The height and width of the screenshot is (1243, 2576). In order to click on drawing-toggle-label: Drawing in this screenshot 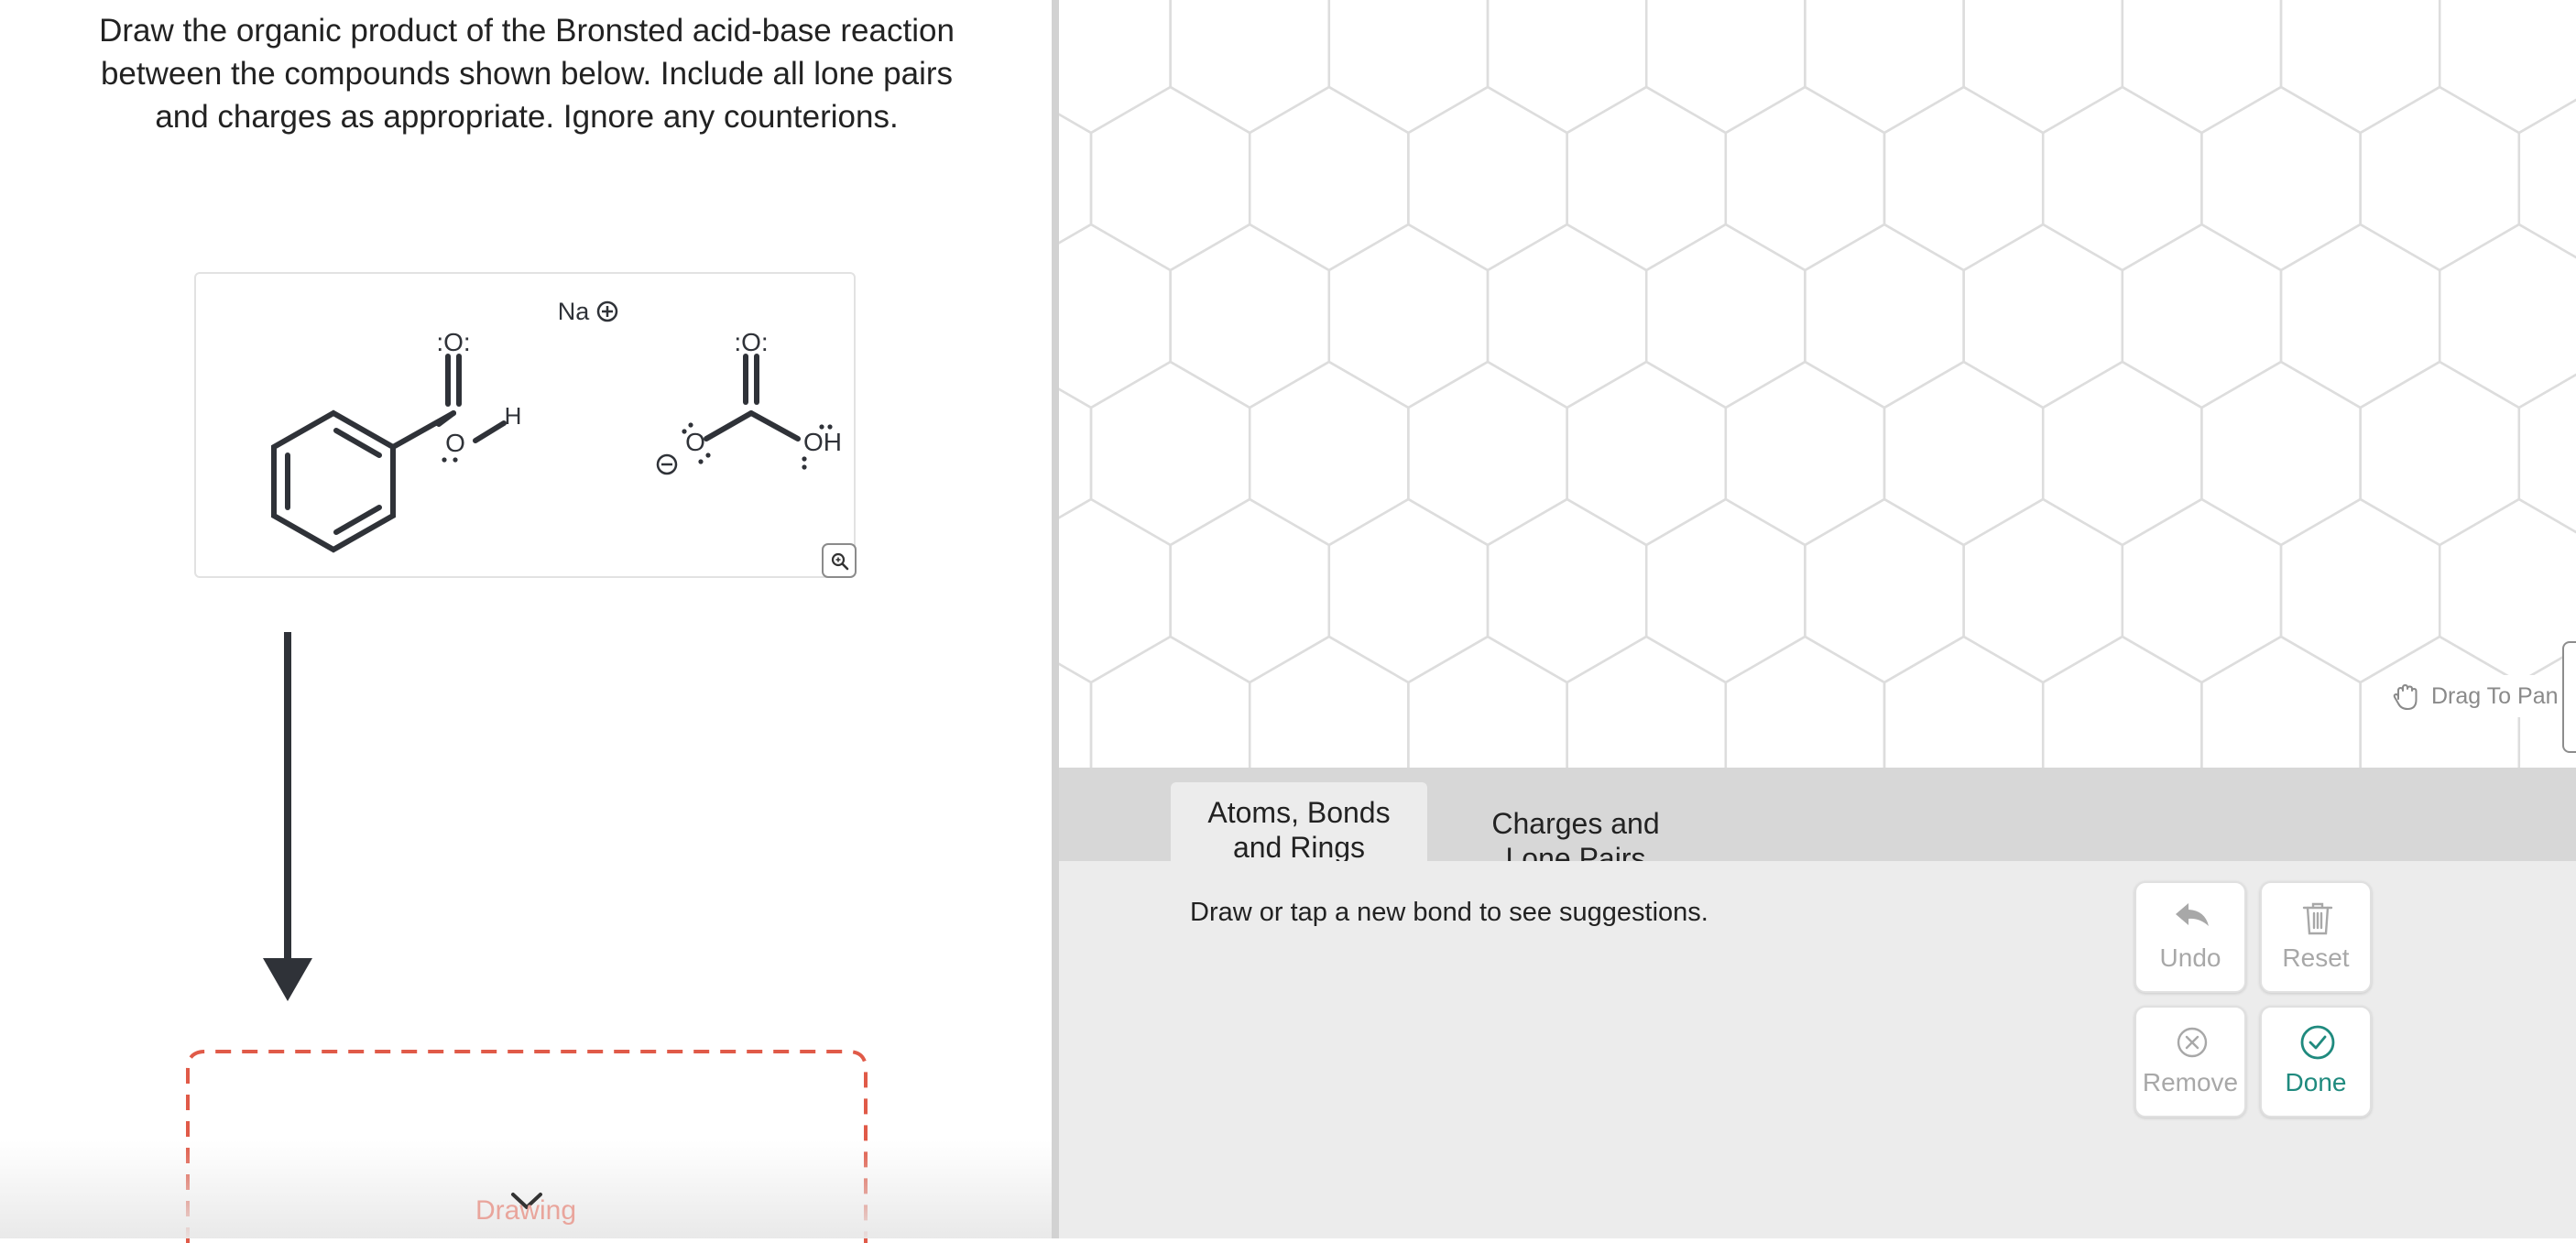, I will do `click(525, 1211)`.